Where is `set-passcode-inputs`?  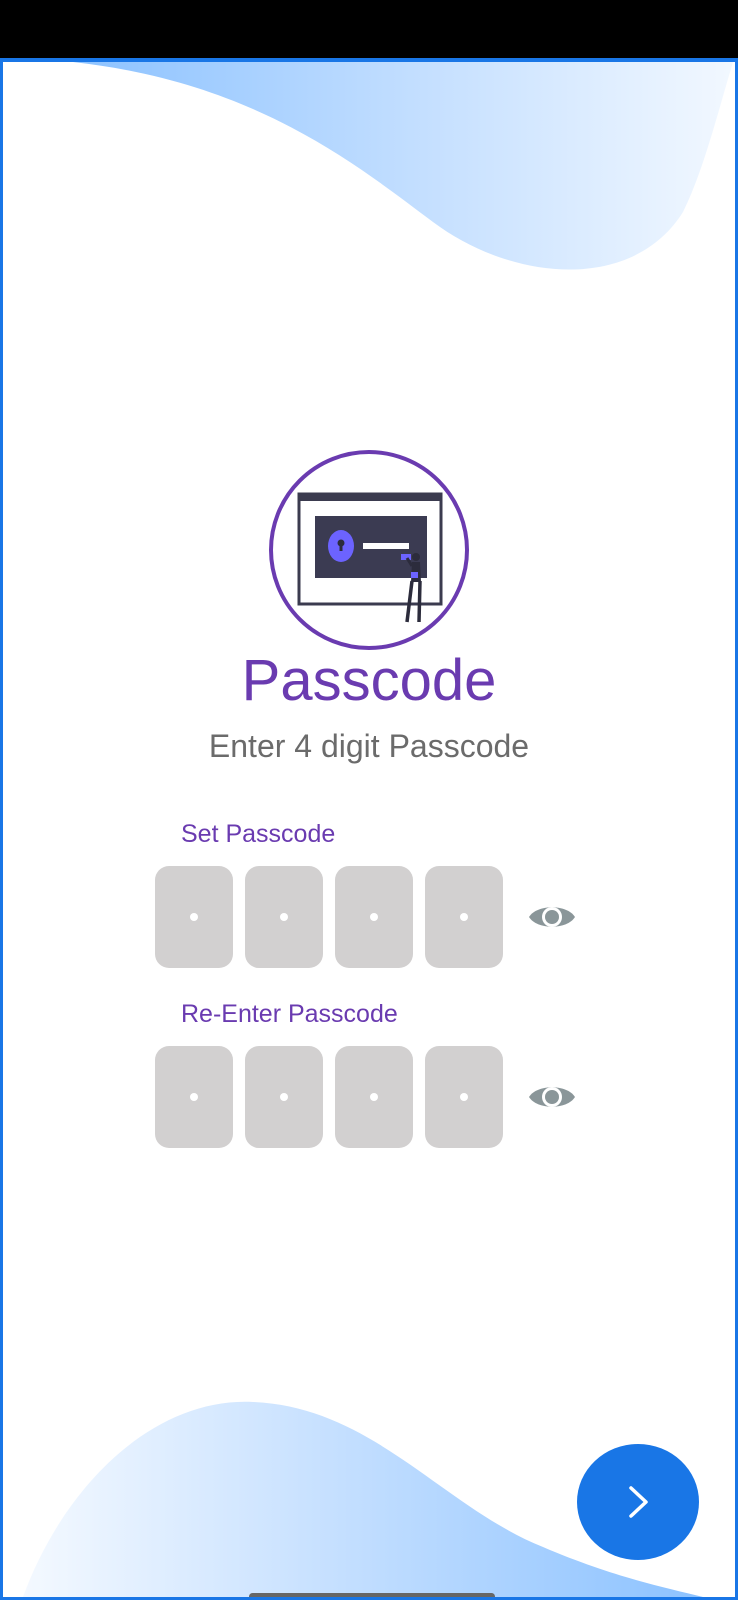
set-passcode-inputs is located at coordinates (329, 917).